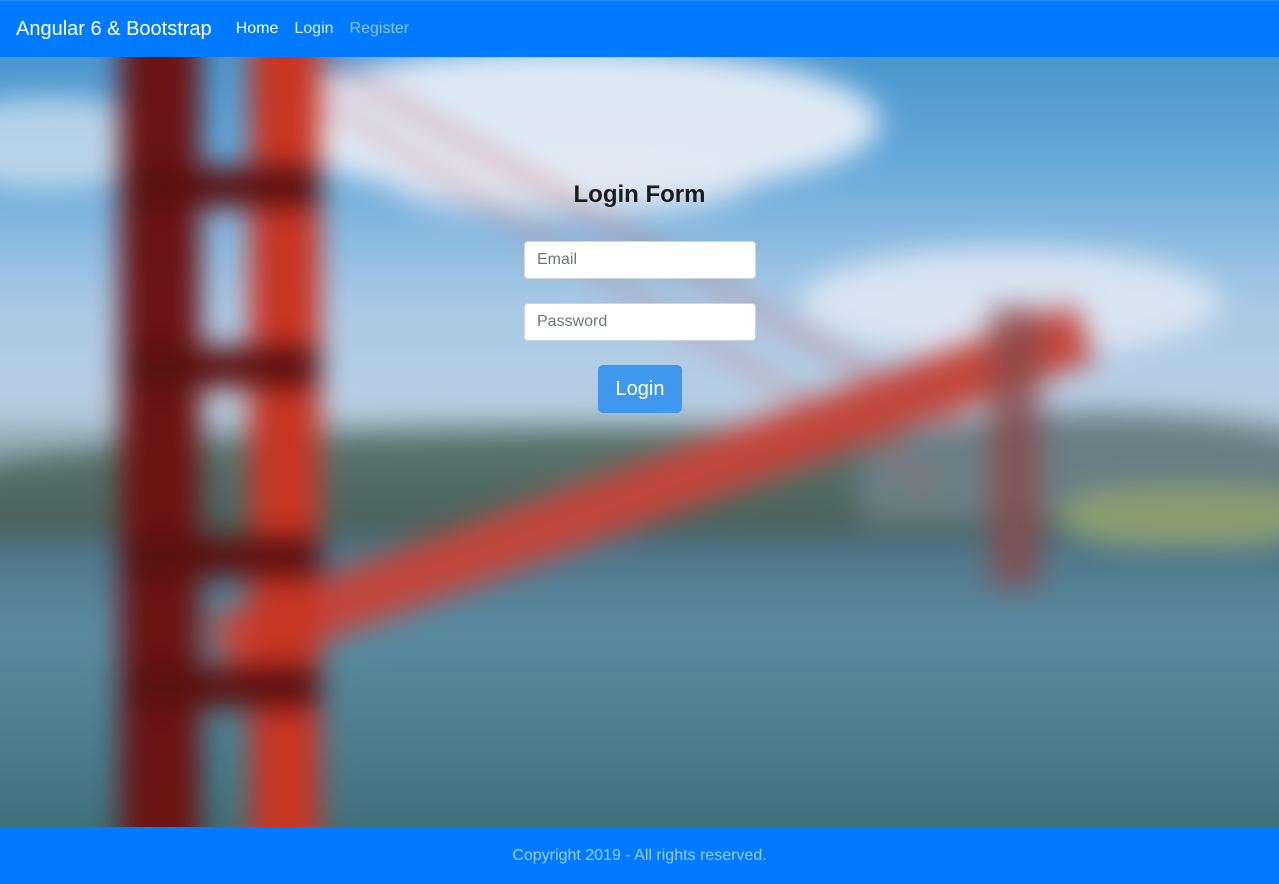 Image resolution: width=1279 pixels, height=884 pixels. I want to click on footer: Copyright 2019 - All rights reserved., so click(639, 855).